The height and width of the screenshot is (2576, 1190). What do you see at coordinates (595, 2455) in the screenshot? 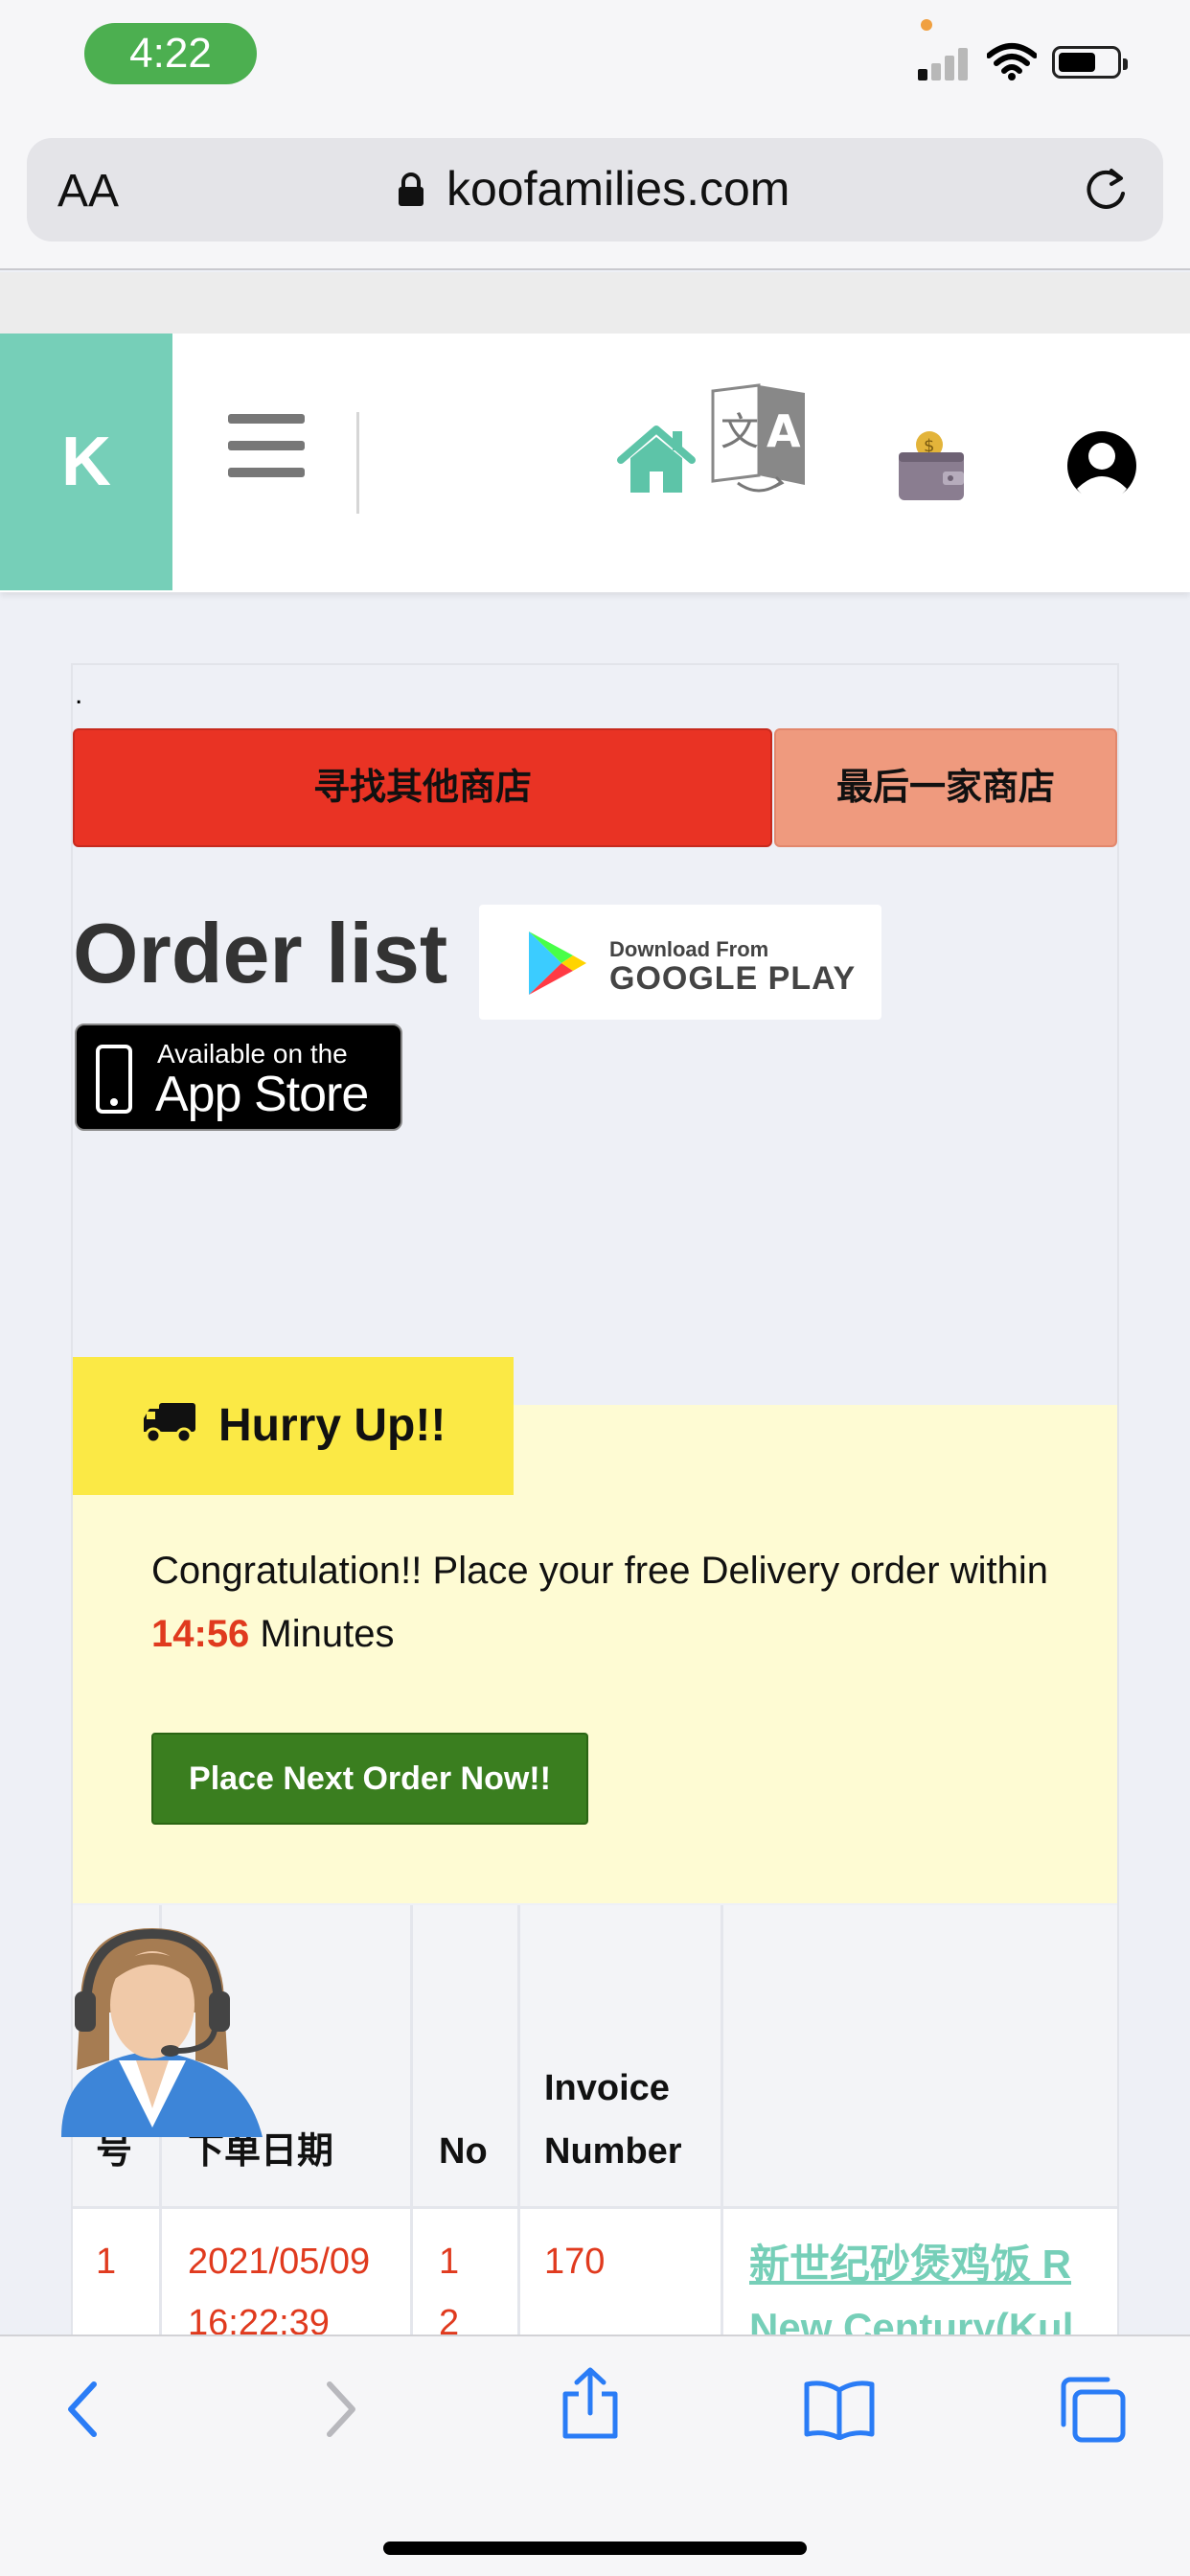
I see `browser-toolbar` at bounding box center [595, 2455].